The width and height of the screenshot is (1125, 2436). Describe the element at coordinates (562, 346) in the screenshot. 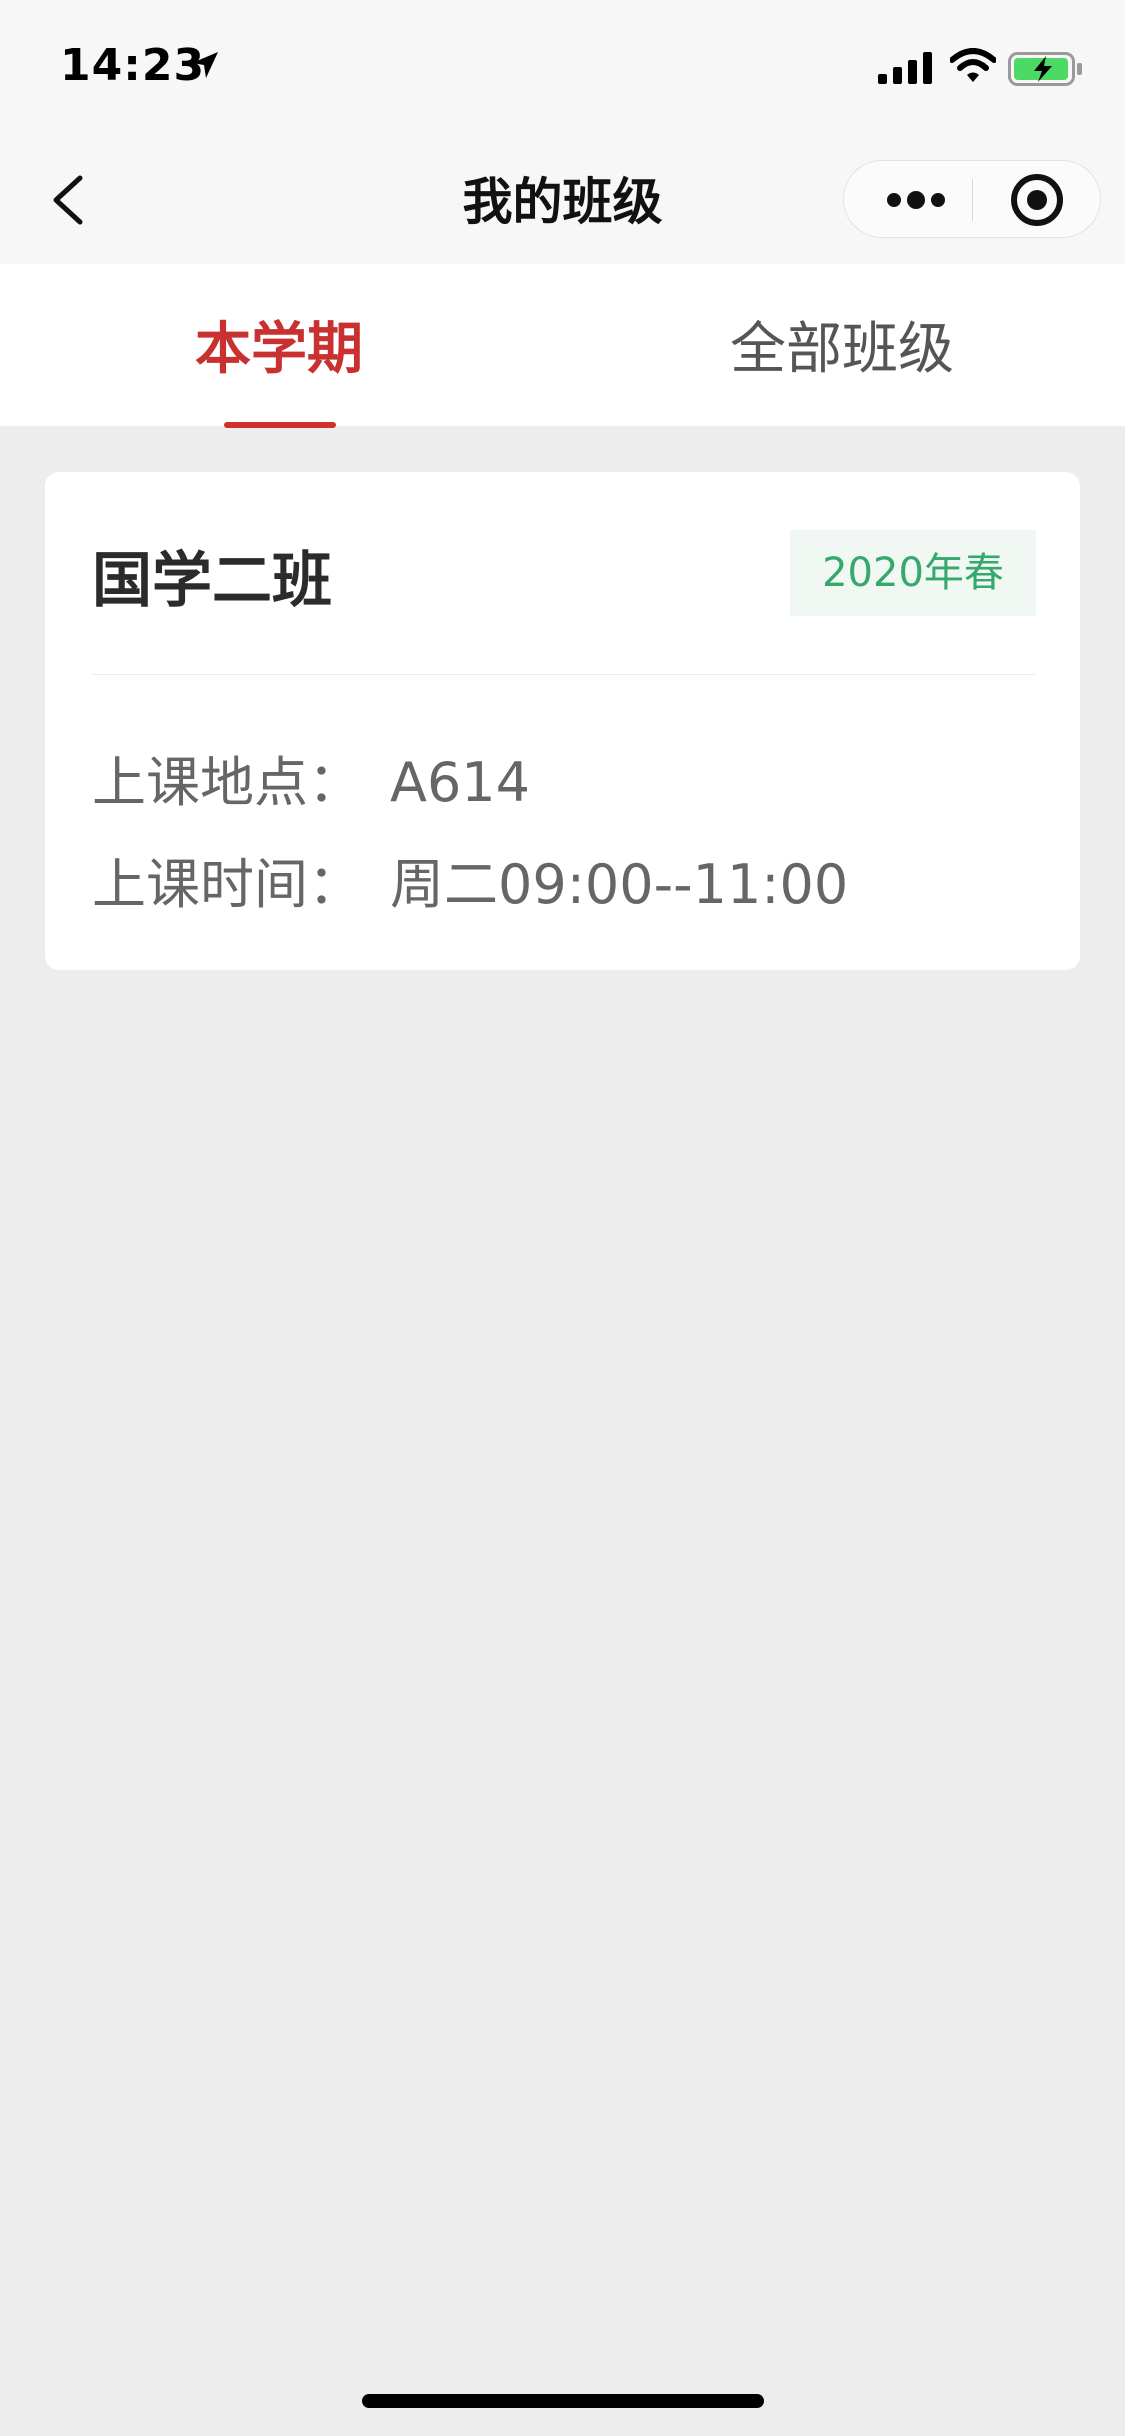

I see `tab-bar: 本学期 全部班级` at that location.